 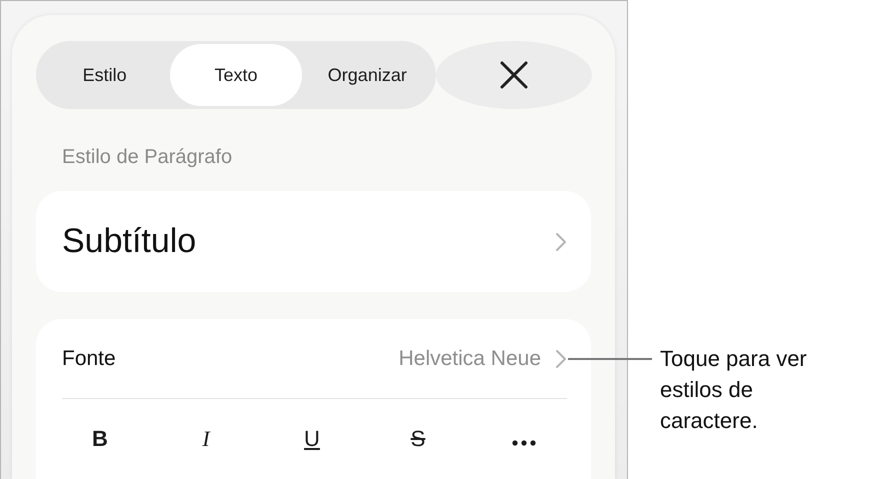 What do you see at coordinates (469, 358) in the screenshot?
I see `font-value: Helvetica Neue` at bounding box center [469, 358].